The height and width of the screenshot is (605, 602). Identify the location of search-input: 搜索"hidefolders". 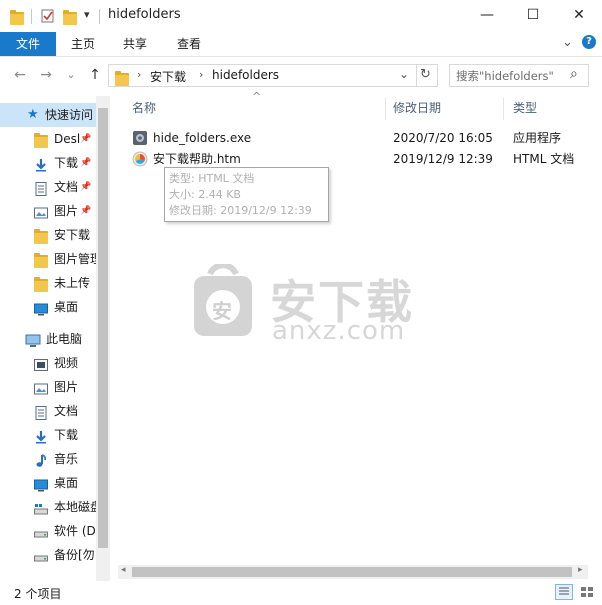
(505, 76).